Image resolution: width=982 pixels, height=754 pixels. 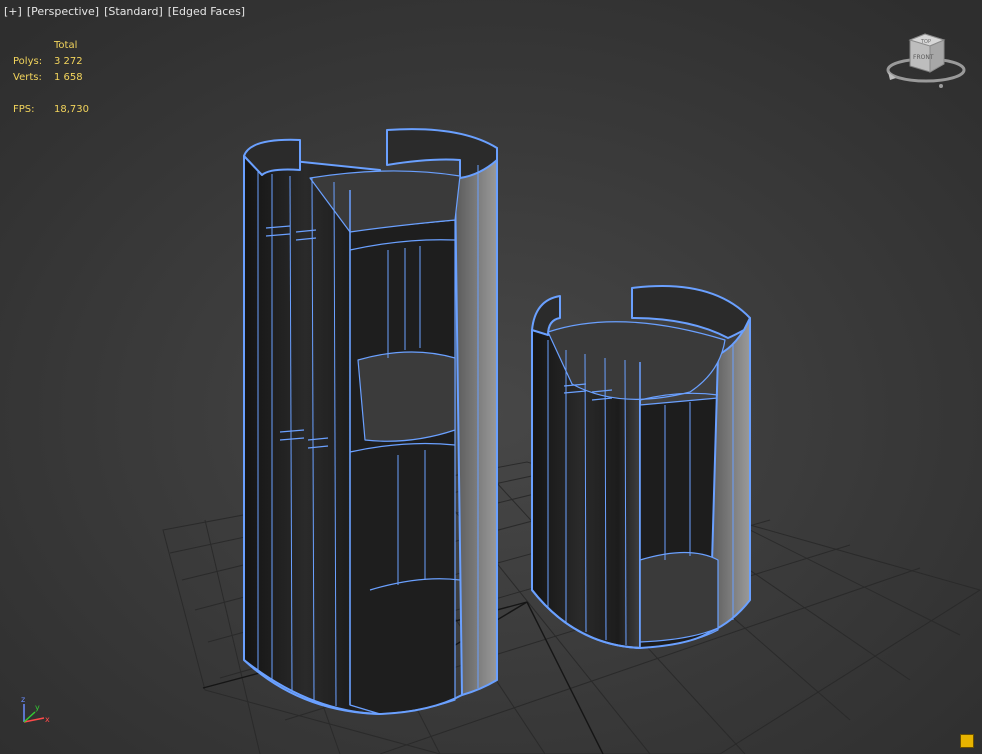 I want to click on viewport-display-menu: [Edged Faces], so click(x=206, y=11).